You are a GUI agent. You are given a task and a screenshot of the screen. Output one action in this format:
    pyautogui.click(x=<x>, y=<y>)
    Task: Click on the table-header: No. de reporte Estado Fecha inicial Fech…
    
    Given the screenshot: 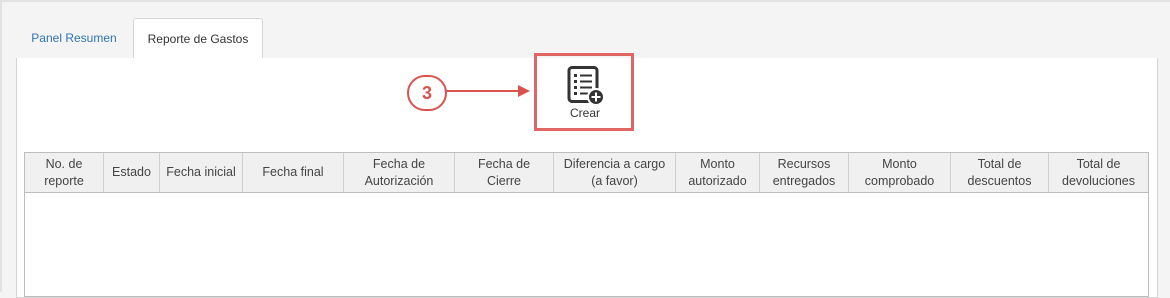 What is the action you would take?
    pyautogui.click(x=586, y=173)
    